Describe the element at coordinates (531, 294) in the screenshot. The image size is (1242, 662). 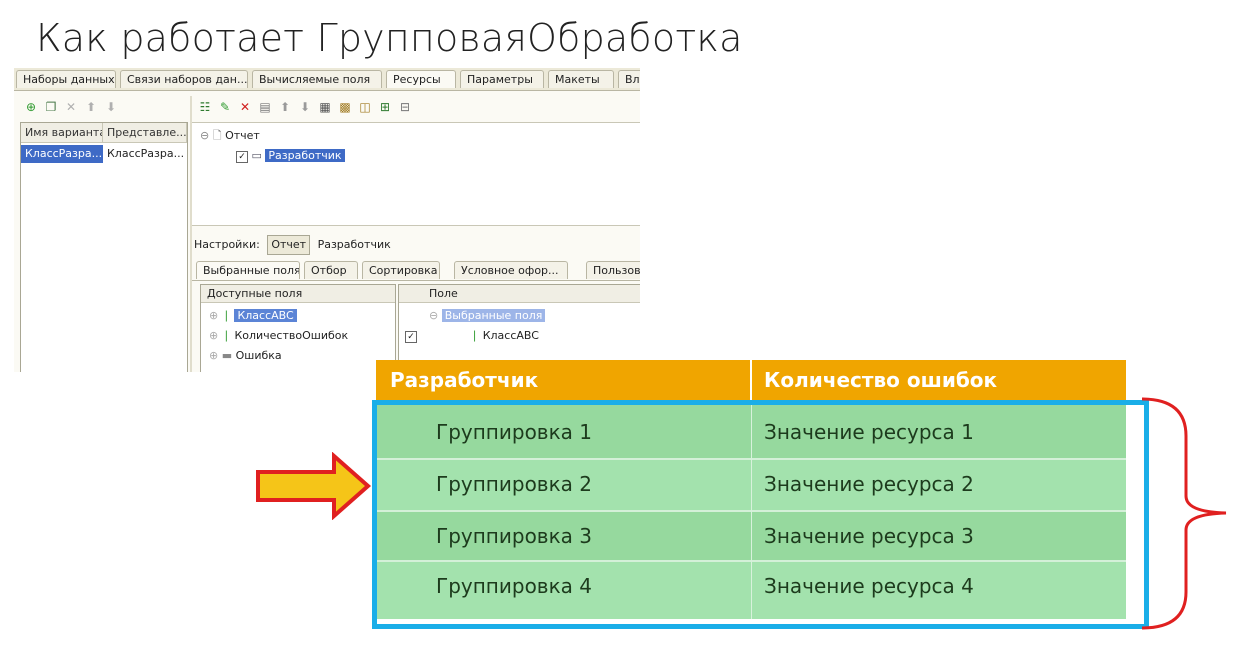
I see `selected-fields-header: Поле` at that location.